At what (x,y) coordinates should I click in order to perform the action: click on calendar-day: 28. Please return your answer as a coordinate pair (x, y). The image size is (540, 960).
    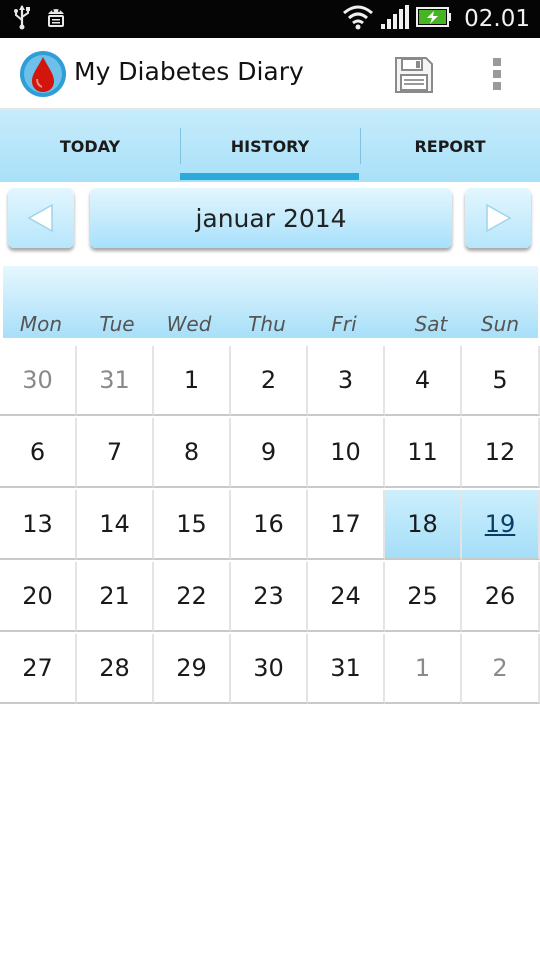
    Looking at the image, I should click on (115, 669).